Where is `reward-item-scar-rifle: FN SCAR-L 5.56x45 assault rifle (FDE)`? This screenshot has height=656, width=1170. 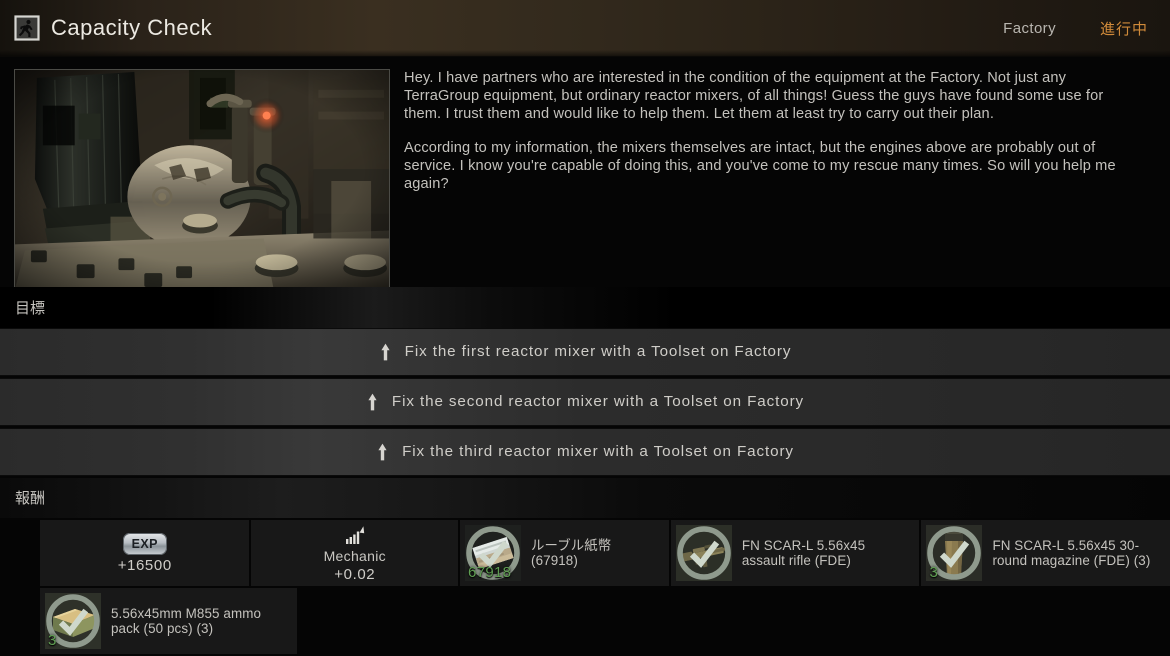
reward-item-scar-rifle: FN SCAR-L 5.56x45 assault rifle (FDE) is located at coordinates (795, 553).